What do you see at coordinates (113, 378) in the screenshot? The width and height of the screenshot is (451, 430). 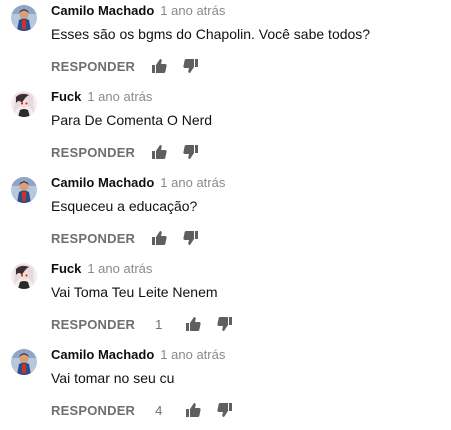 I see `comment-text: Vai tomar no seu cu` at bounding box center [113, 378].